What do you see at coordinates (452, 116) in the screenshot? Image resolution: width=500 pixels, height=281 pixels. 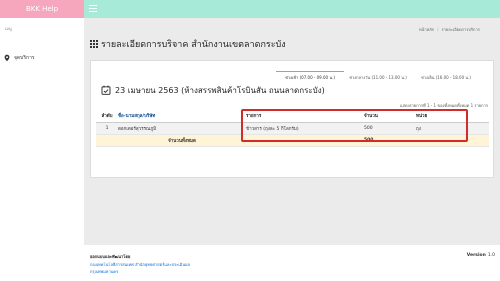 I see `header-unit: หน่วย` at bounding box center [452, 116].